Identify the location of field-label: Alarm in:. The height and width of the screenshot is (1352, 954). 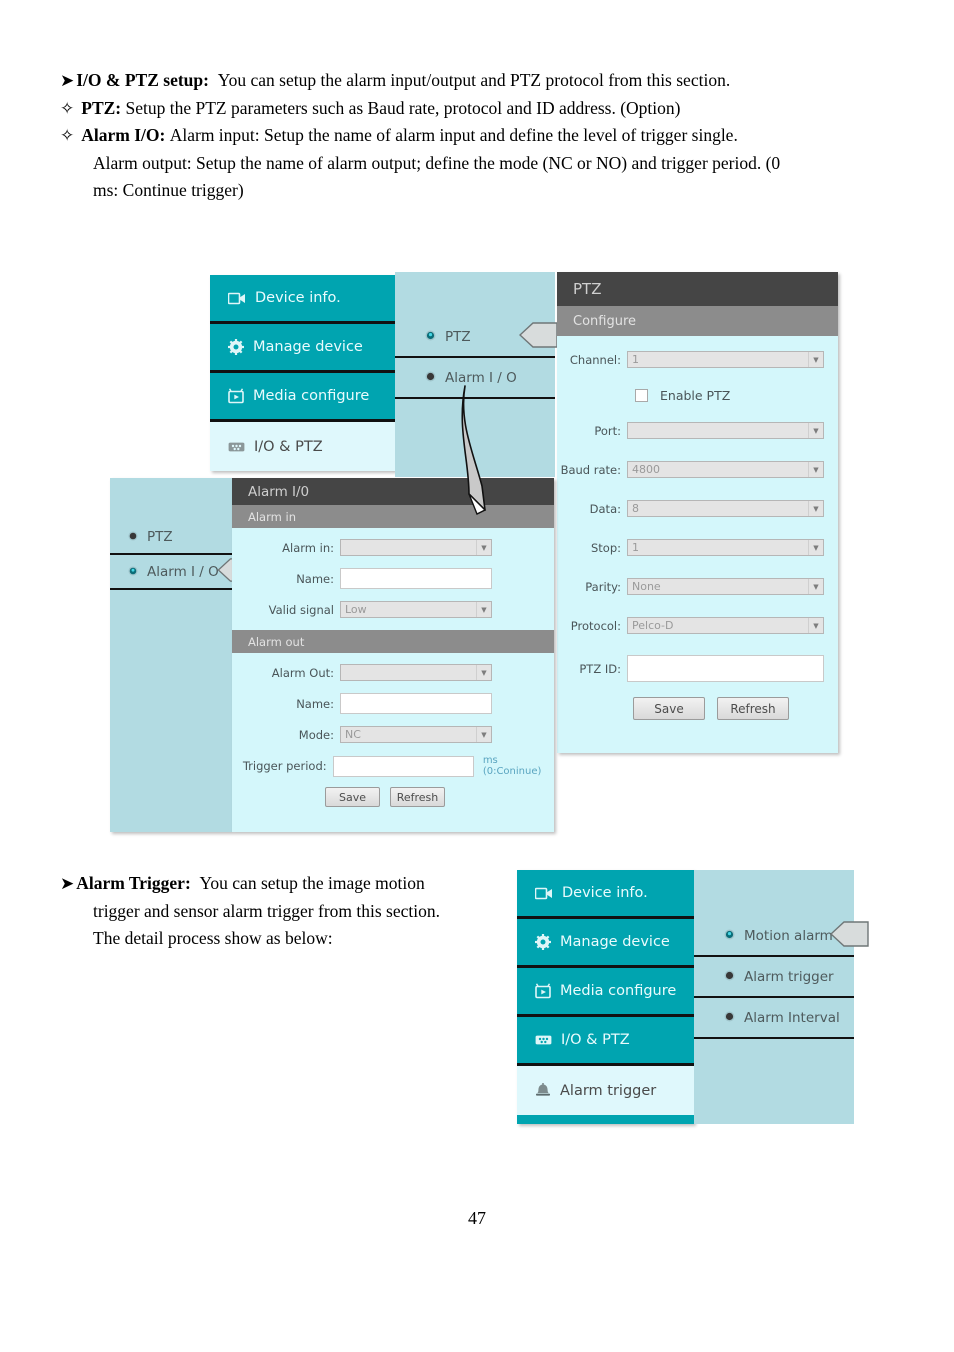
(308, 547).